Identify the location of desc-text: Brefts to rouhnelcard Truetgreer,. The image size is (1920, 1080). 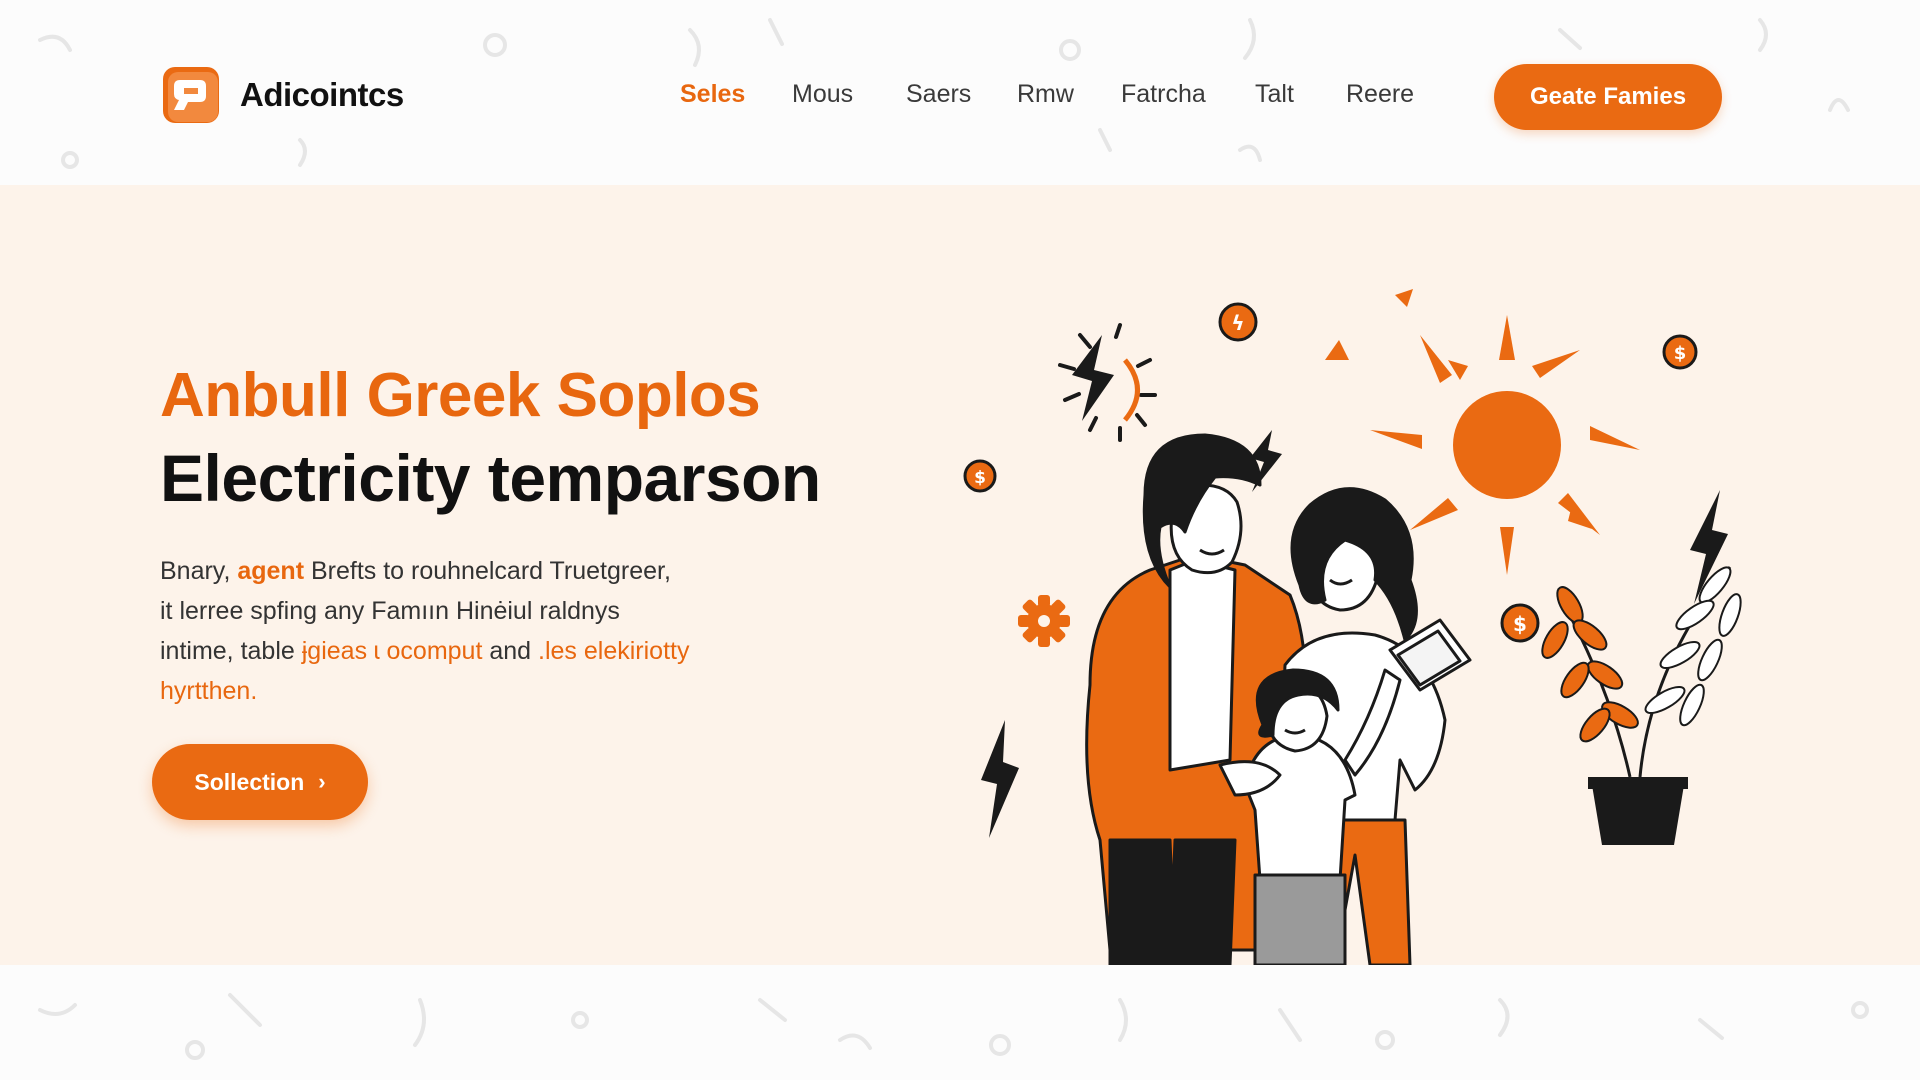
(487, 571).